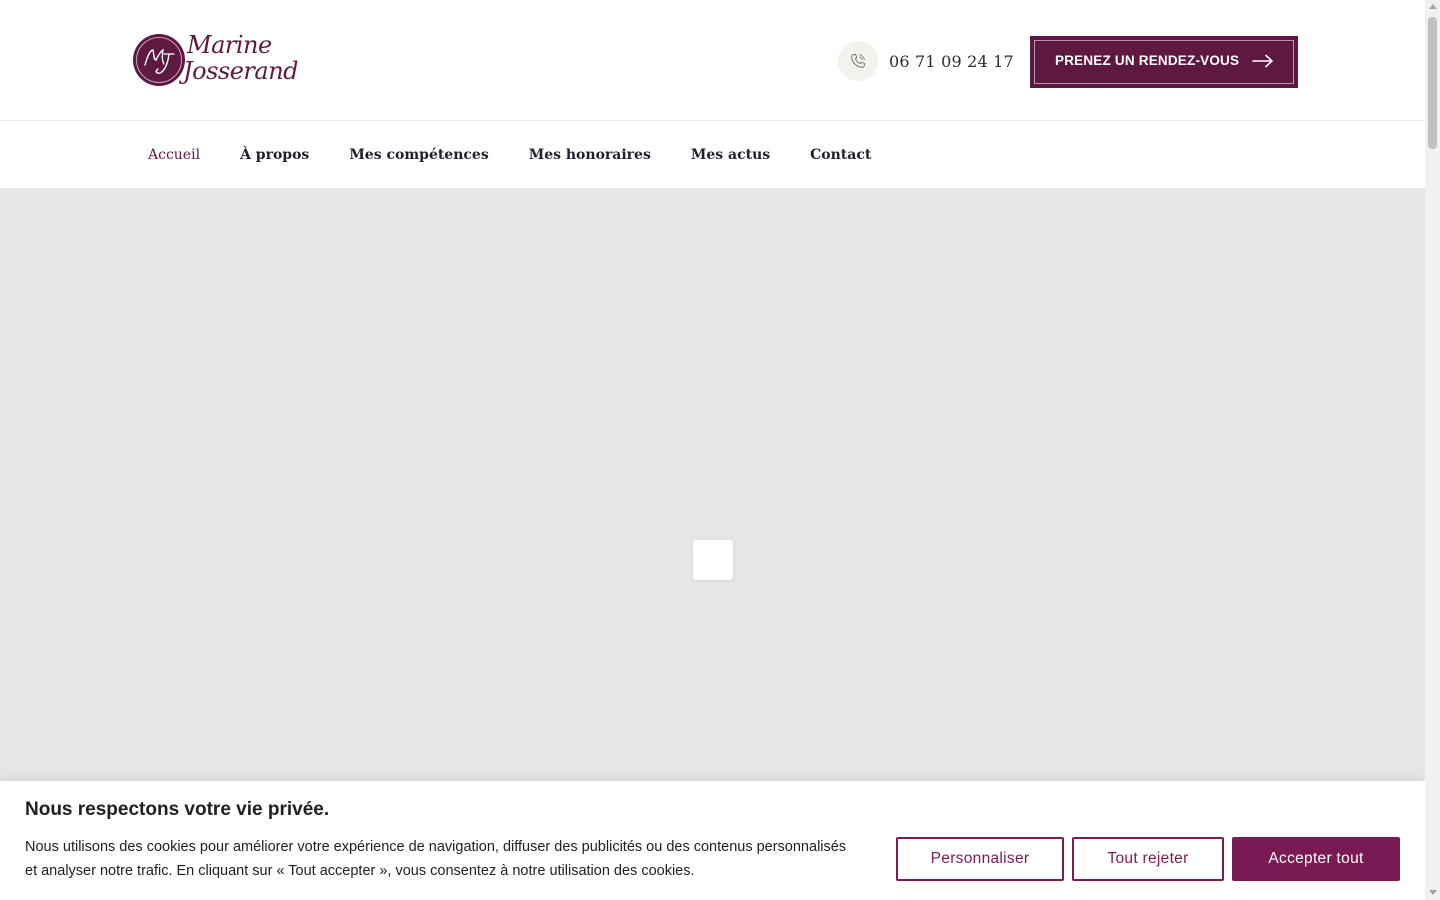  I want to click on appointment-button: PRENEZ UN RENDEZ-VOUS, so click(1164, 62).